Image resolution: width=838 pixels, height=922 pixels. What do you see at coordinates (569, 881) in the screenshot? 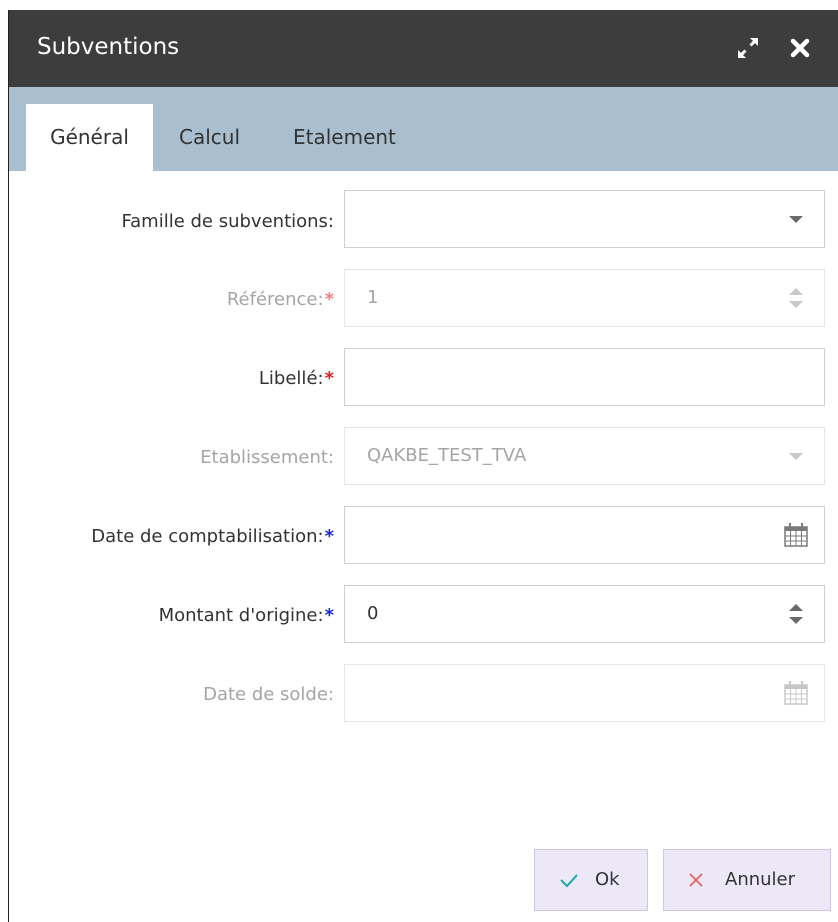
I see `check-icon` at bounding box center [569, 881].